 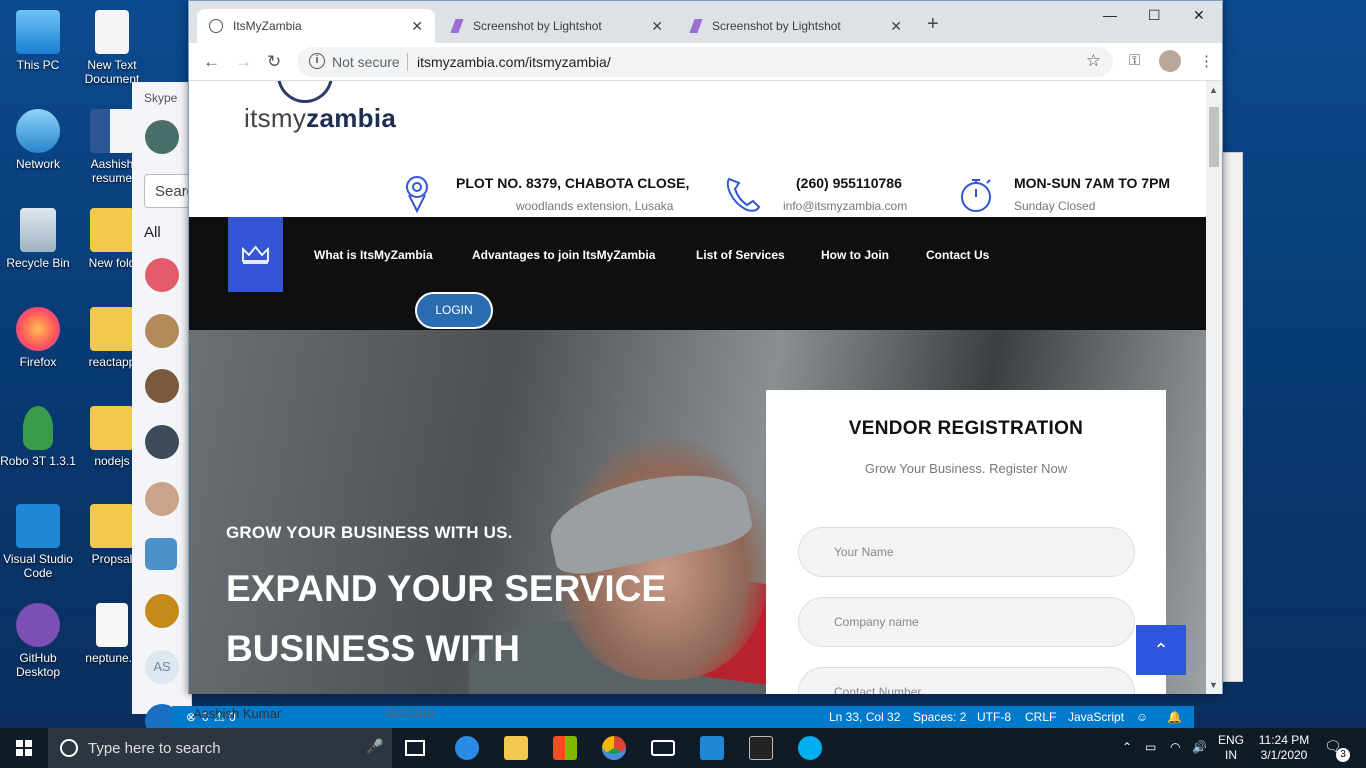 What do you see at coordinates (966, 622) in the screenshot?
I see `company-name-field` at bounding box center [966, 622].